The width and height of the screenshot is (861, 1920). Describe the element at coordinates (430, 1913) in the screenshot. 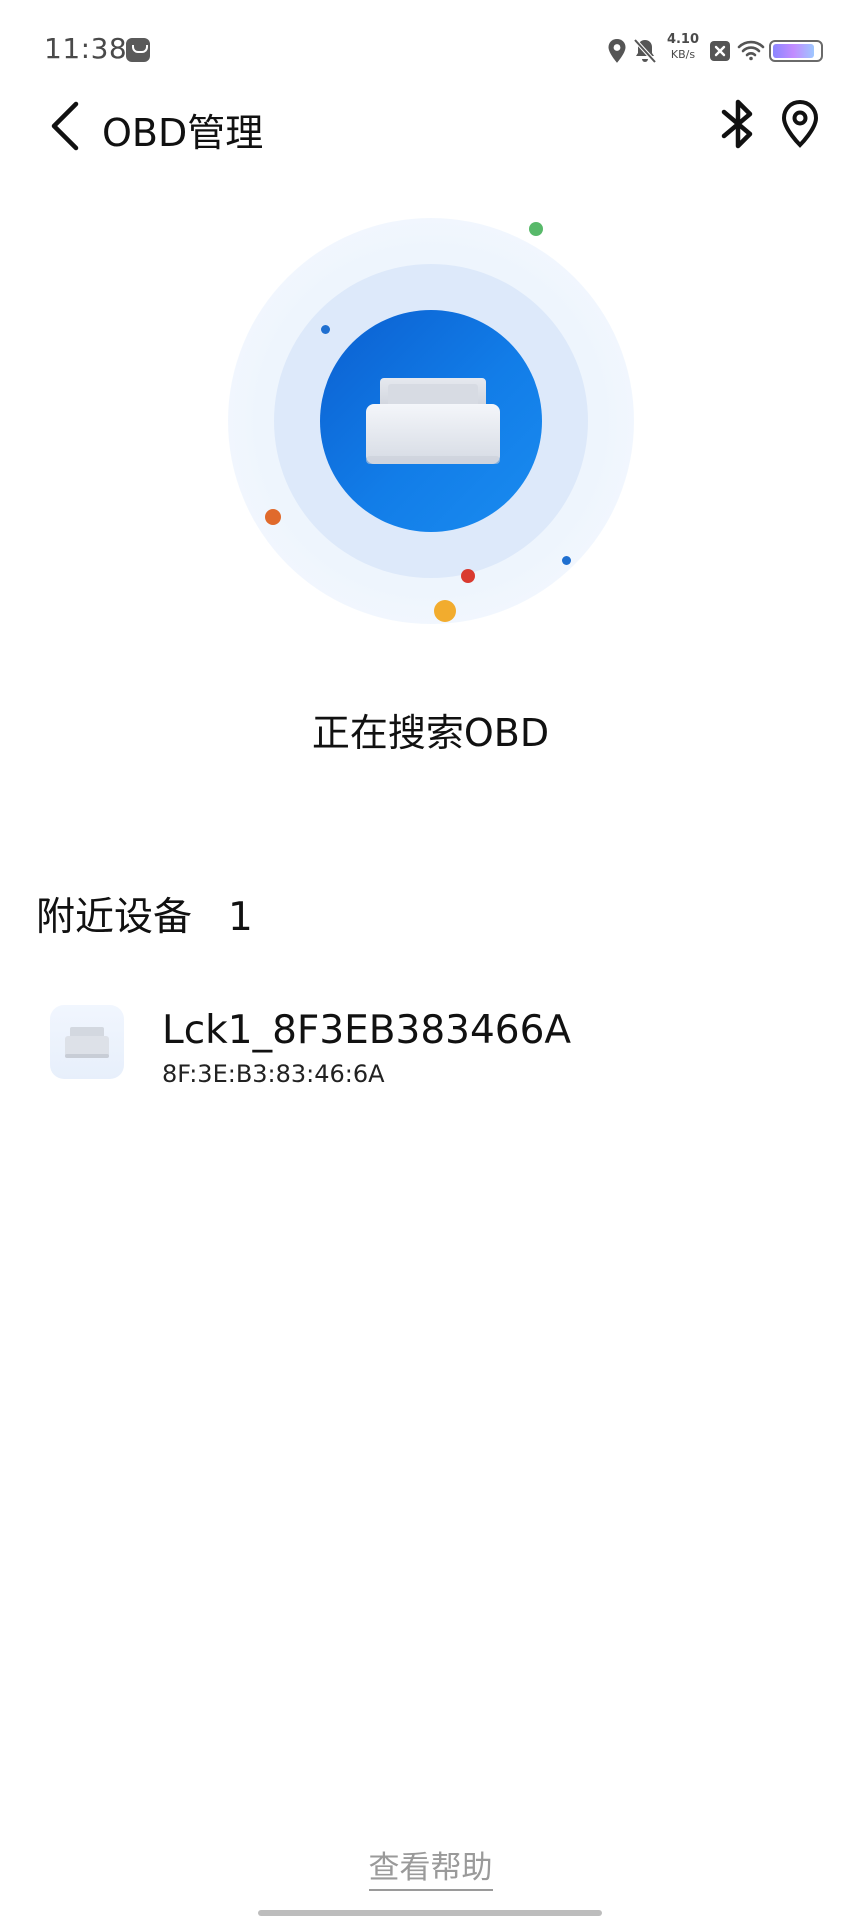

I see `home-indicator` at that location.